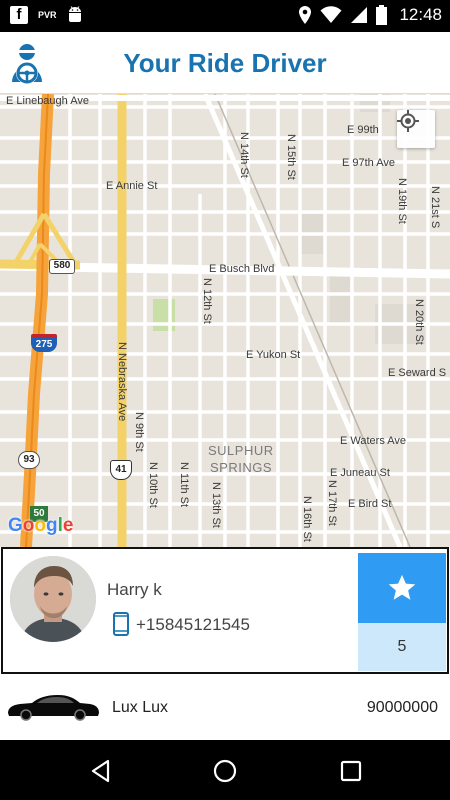 This screenshot has height=800, width=450. Describe the element at coordinates (373, 441) in the screenshot. I see `map-label-waters: E Waters Ave` at that location.